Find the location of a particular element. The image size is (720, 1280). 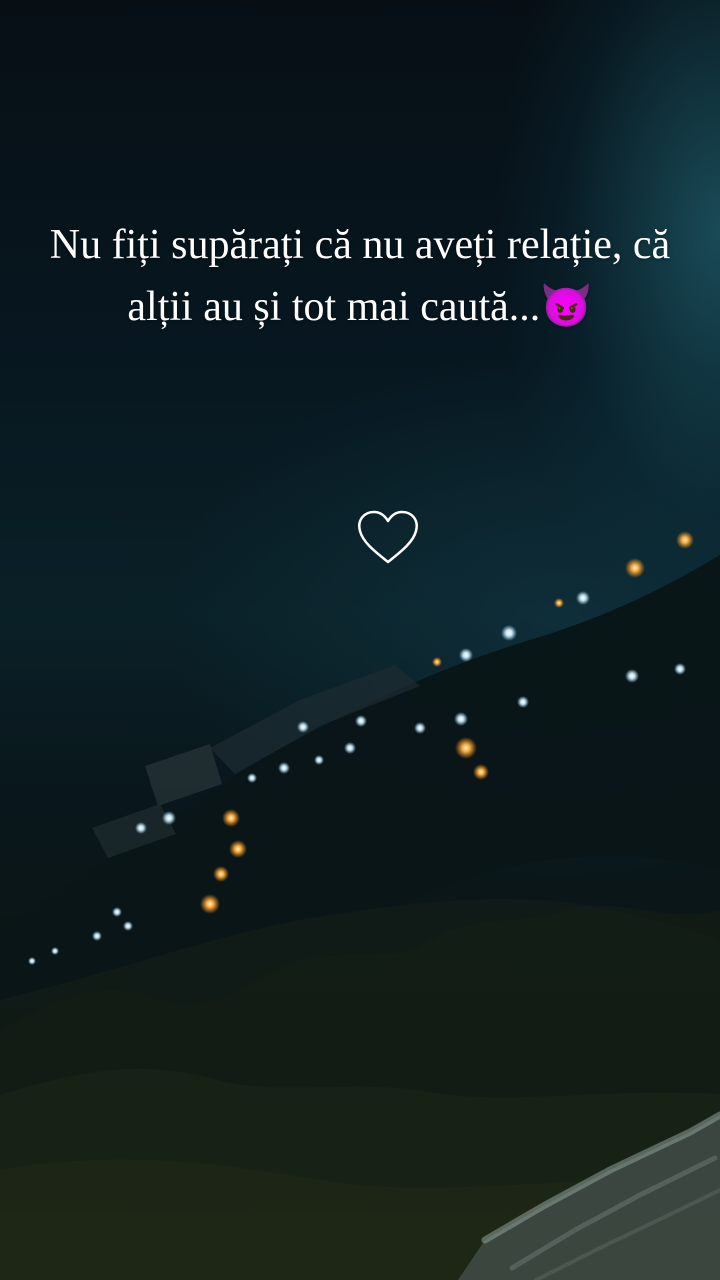

heart-outline-icon is located at coordinates (388, 537).